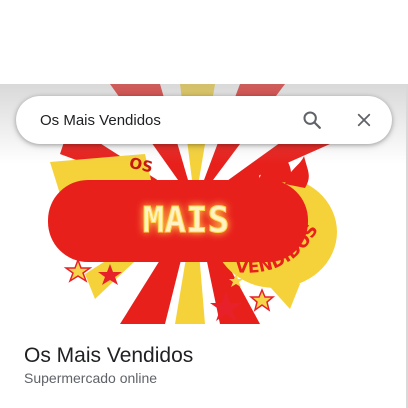 This screenshot has height=408, width=408. What do you see at coordinates (154, 120) in the screenshot?
I see `search-input` at bounding box center [154, 120].